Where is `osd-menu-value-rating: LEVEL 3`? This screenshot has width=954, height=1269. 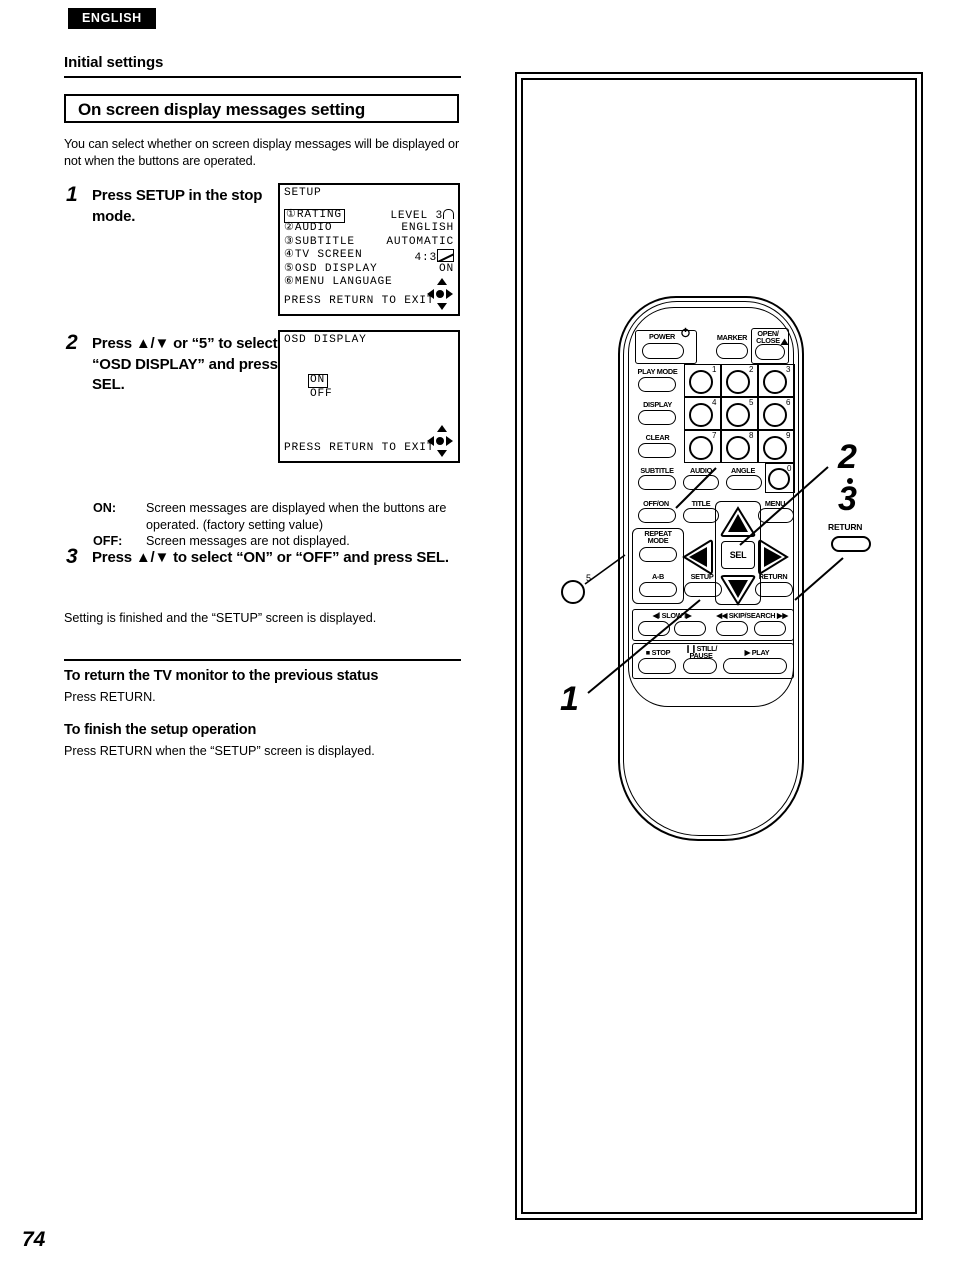
osd-menu-value-rating: LEVEL 3 is located at coordinates (416, 216).